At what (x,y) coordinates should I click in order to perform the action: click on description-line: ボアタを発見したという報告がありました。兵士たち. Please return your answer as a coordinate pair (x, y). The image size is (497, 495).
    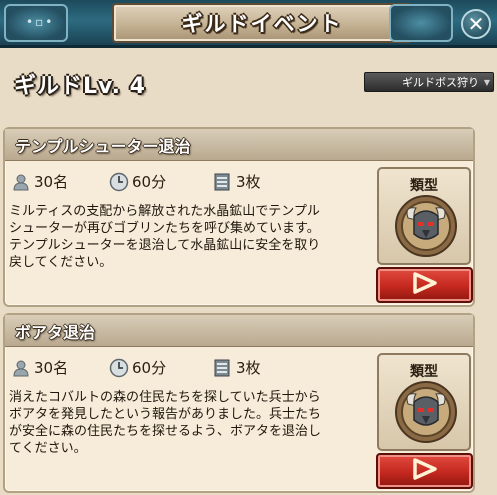
    Looking at the image, I should click on (165, 414).